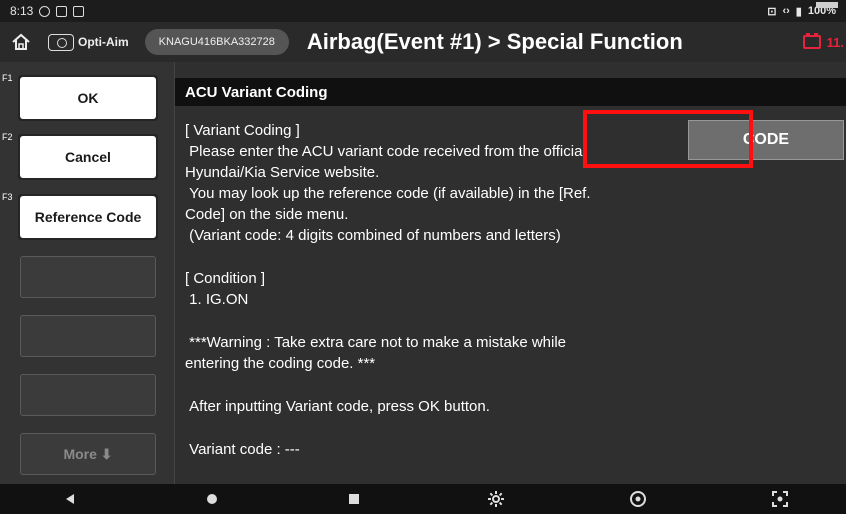 This screenshot has height=514, width=846. I want to click on vibrate-icon: ⊡, so click(772, 11).